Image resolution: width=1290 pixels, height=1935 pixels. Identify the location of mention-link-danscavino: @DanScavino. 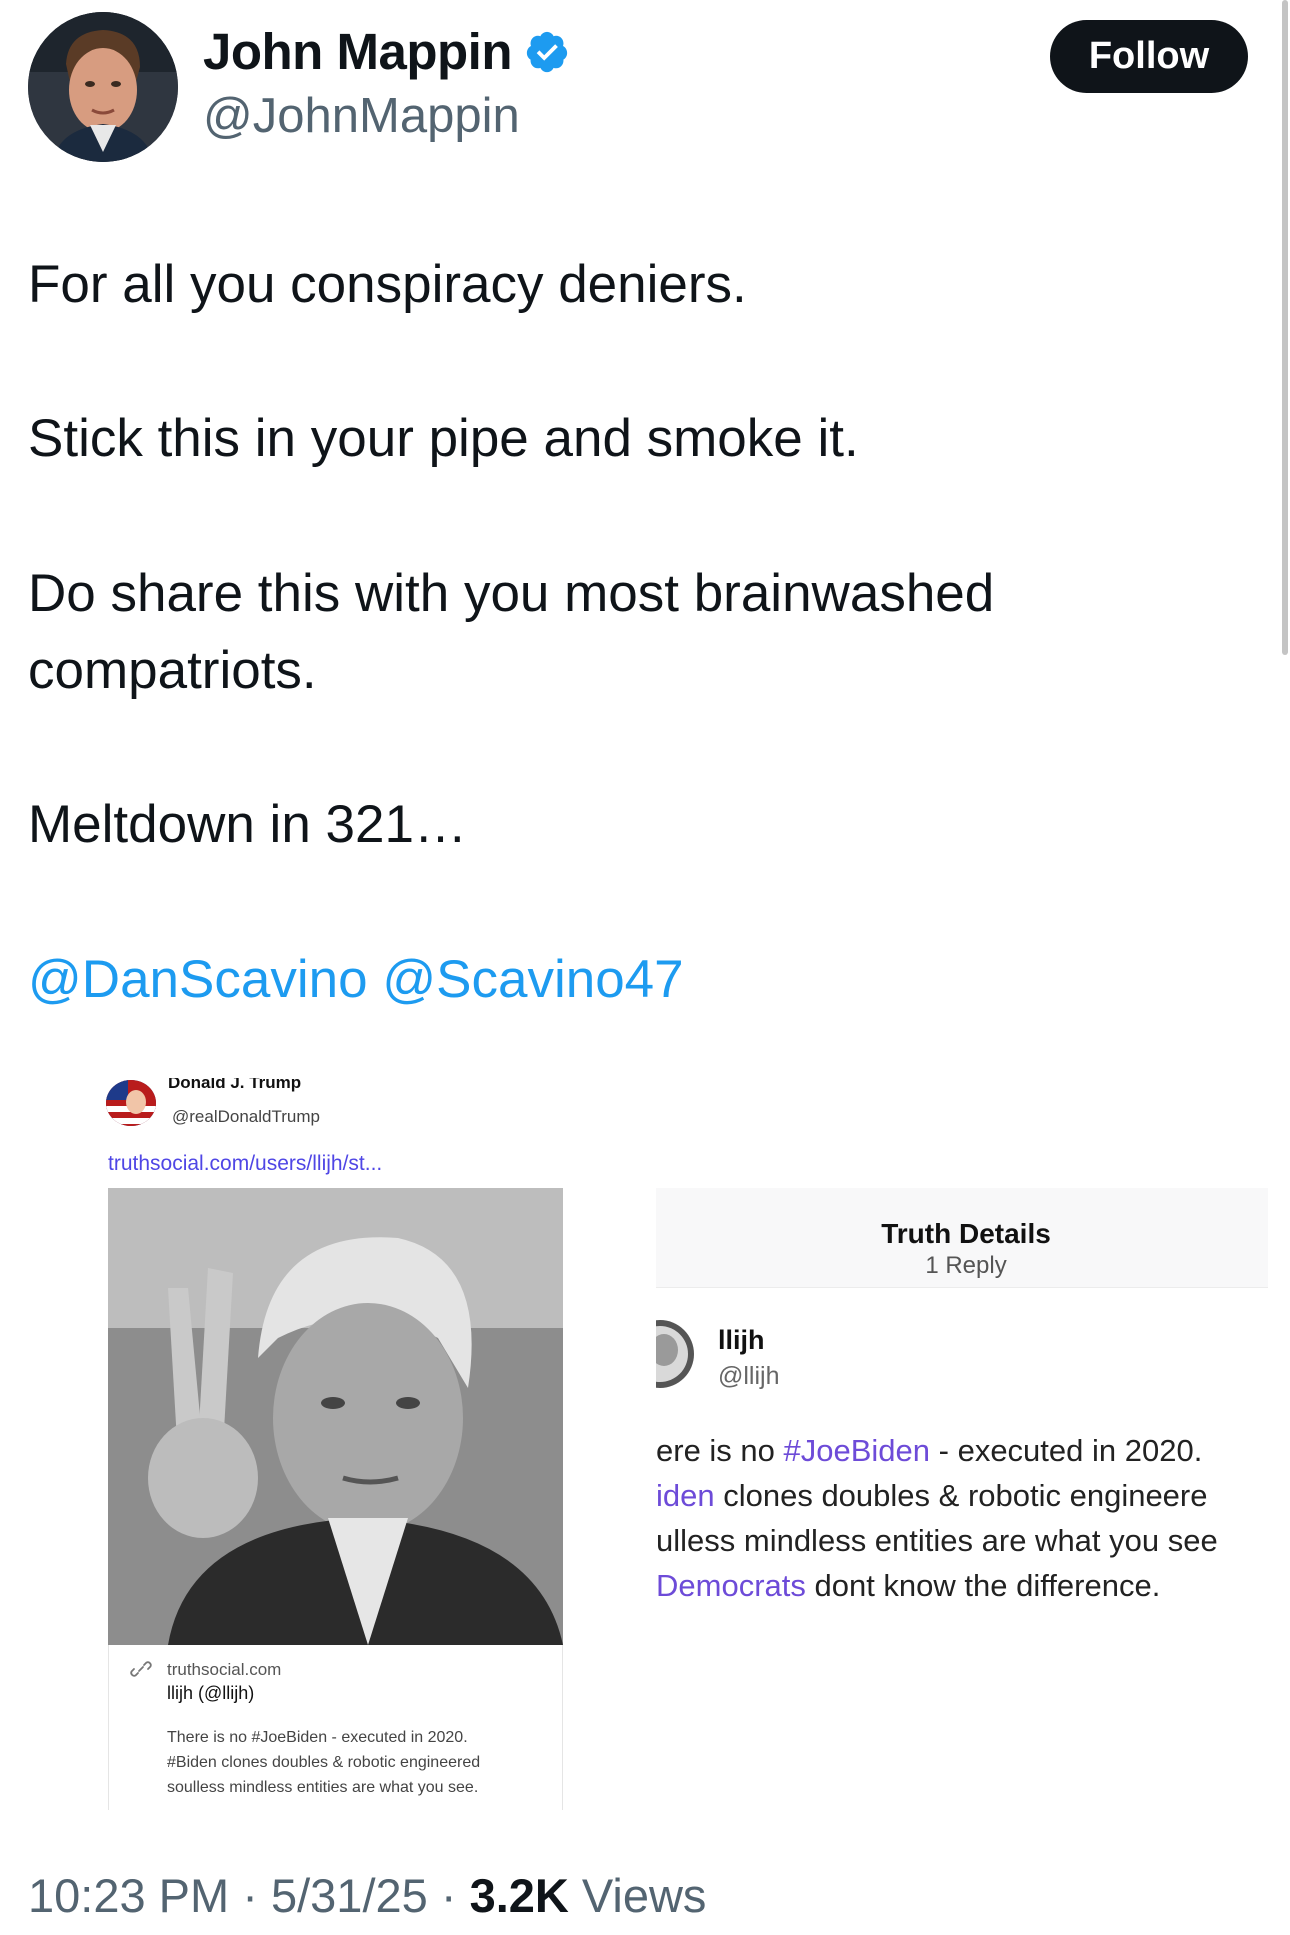
(198, 979).